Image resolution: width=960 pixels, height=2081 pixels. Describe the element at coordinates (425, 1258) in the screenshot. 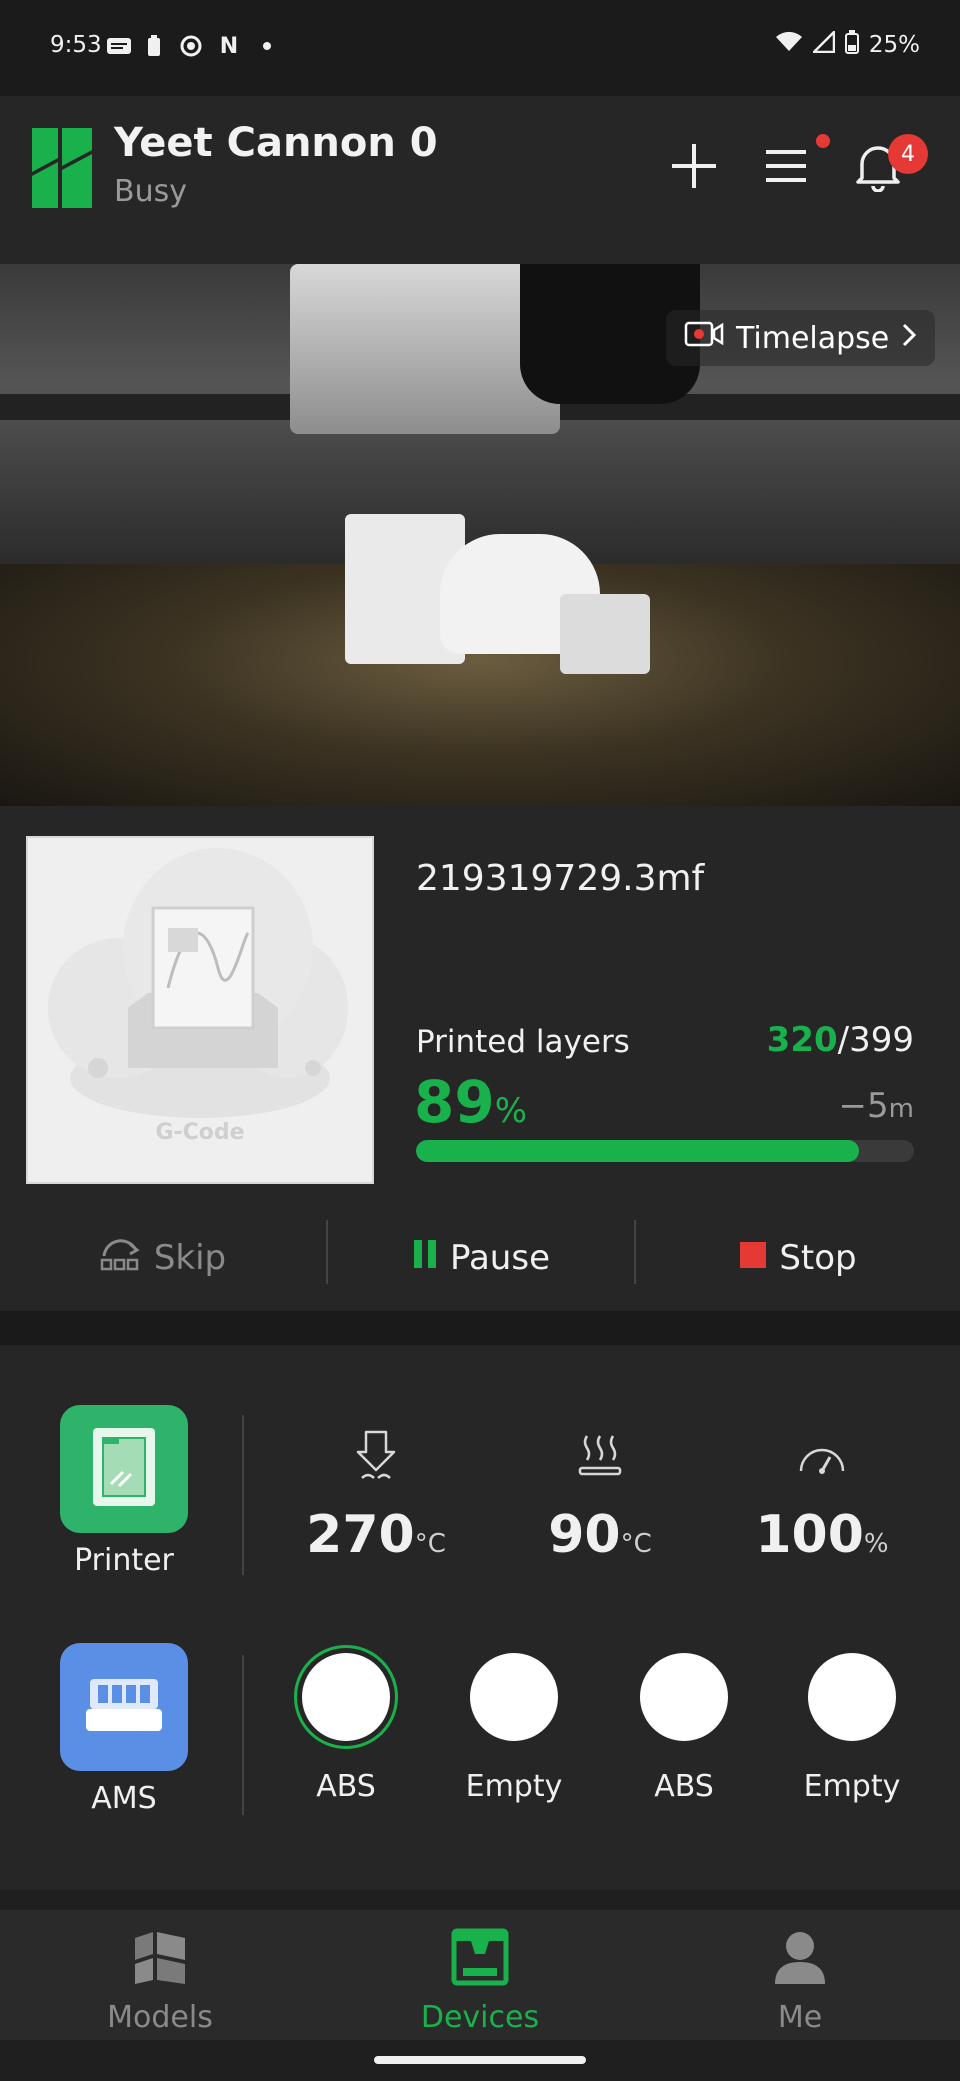

I see `pause-icon` at that location.